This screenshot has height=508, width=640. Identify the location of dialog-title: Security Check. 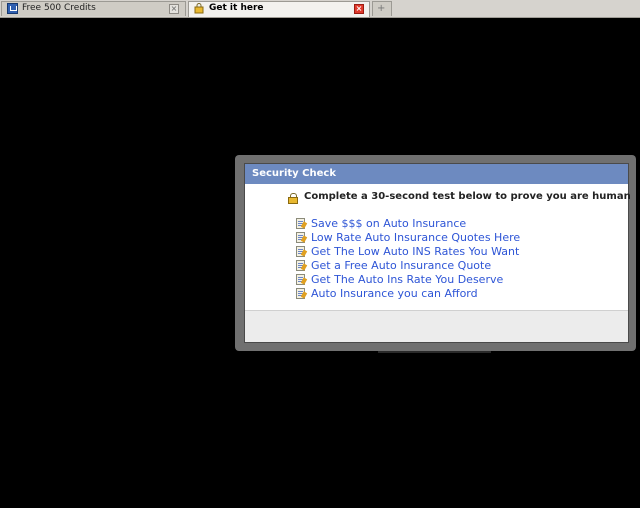
(436, 174).